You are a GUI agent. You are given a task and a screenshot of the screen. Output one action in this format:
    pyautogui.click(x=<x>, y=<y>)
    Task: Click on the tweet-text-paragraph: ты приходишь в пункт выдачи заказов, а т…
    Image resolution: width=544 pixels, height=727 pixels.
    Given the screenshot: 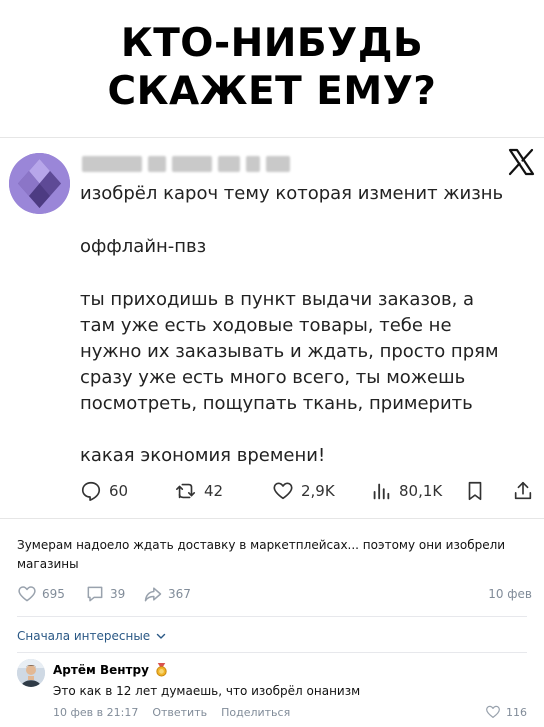 What is the action you would take?
    pyautogui.click(x=289, y=351)
    